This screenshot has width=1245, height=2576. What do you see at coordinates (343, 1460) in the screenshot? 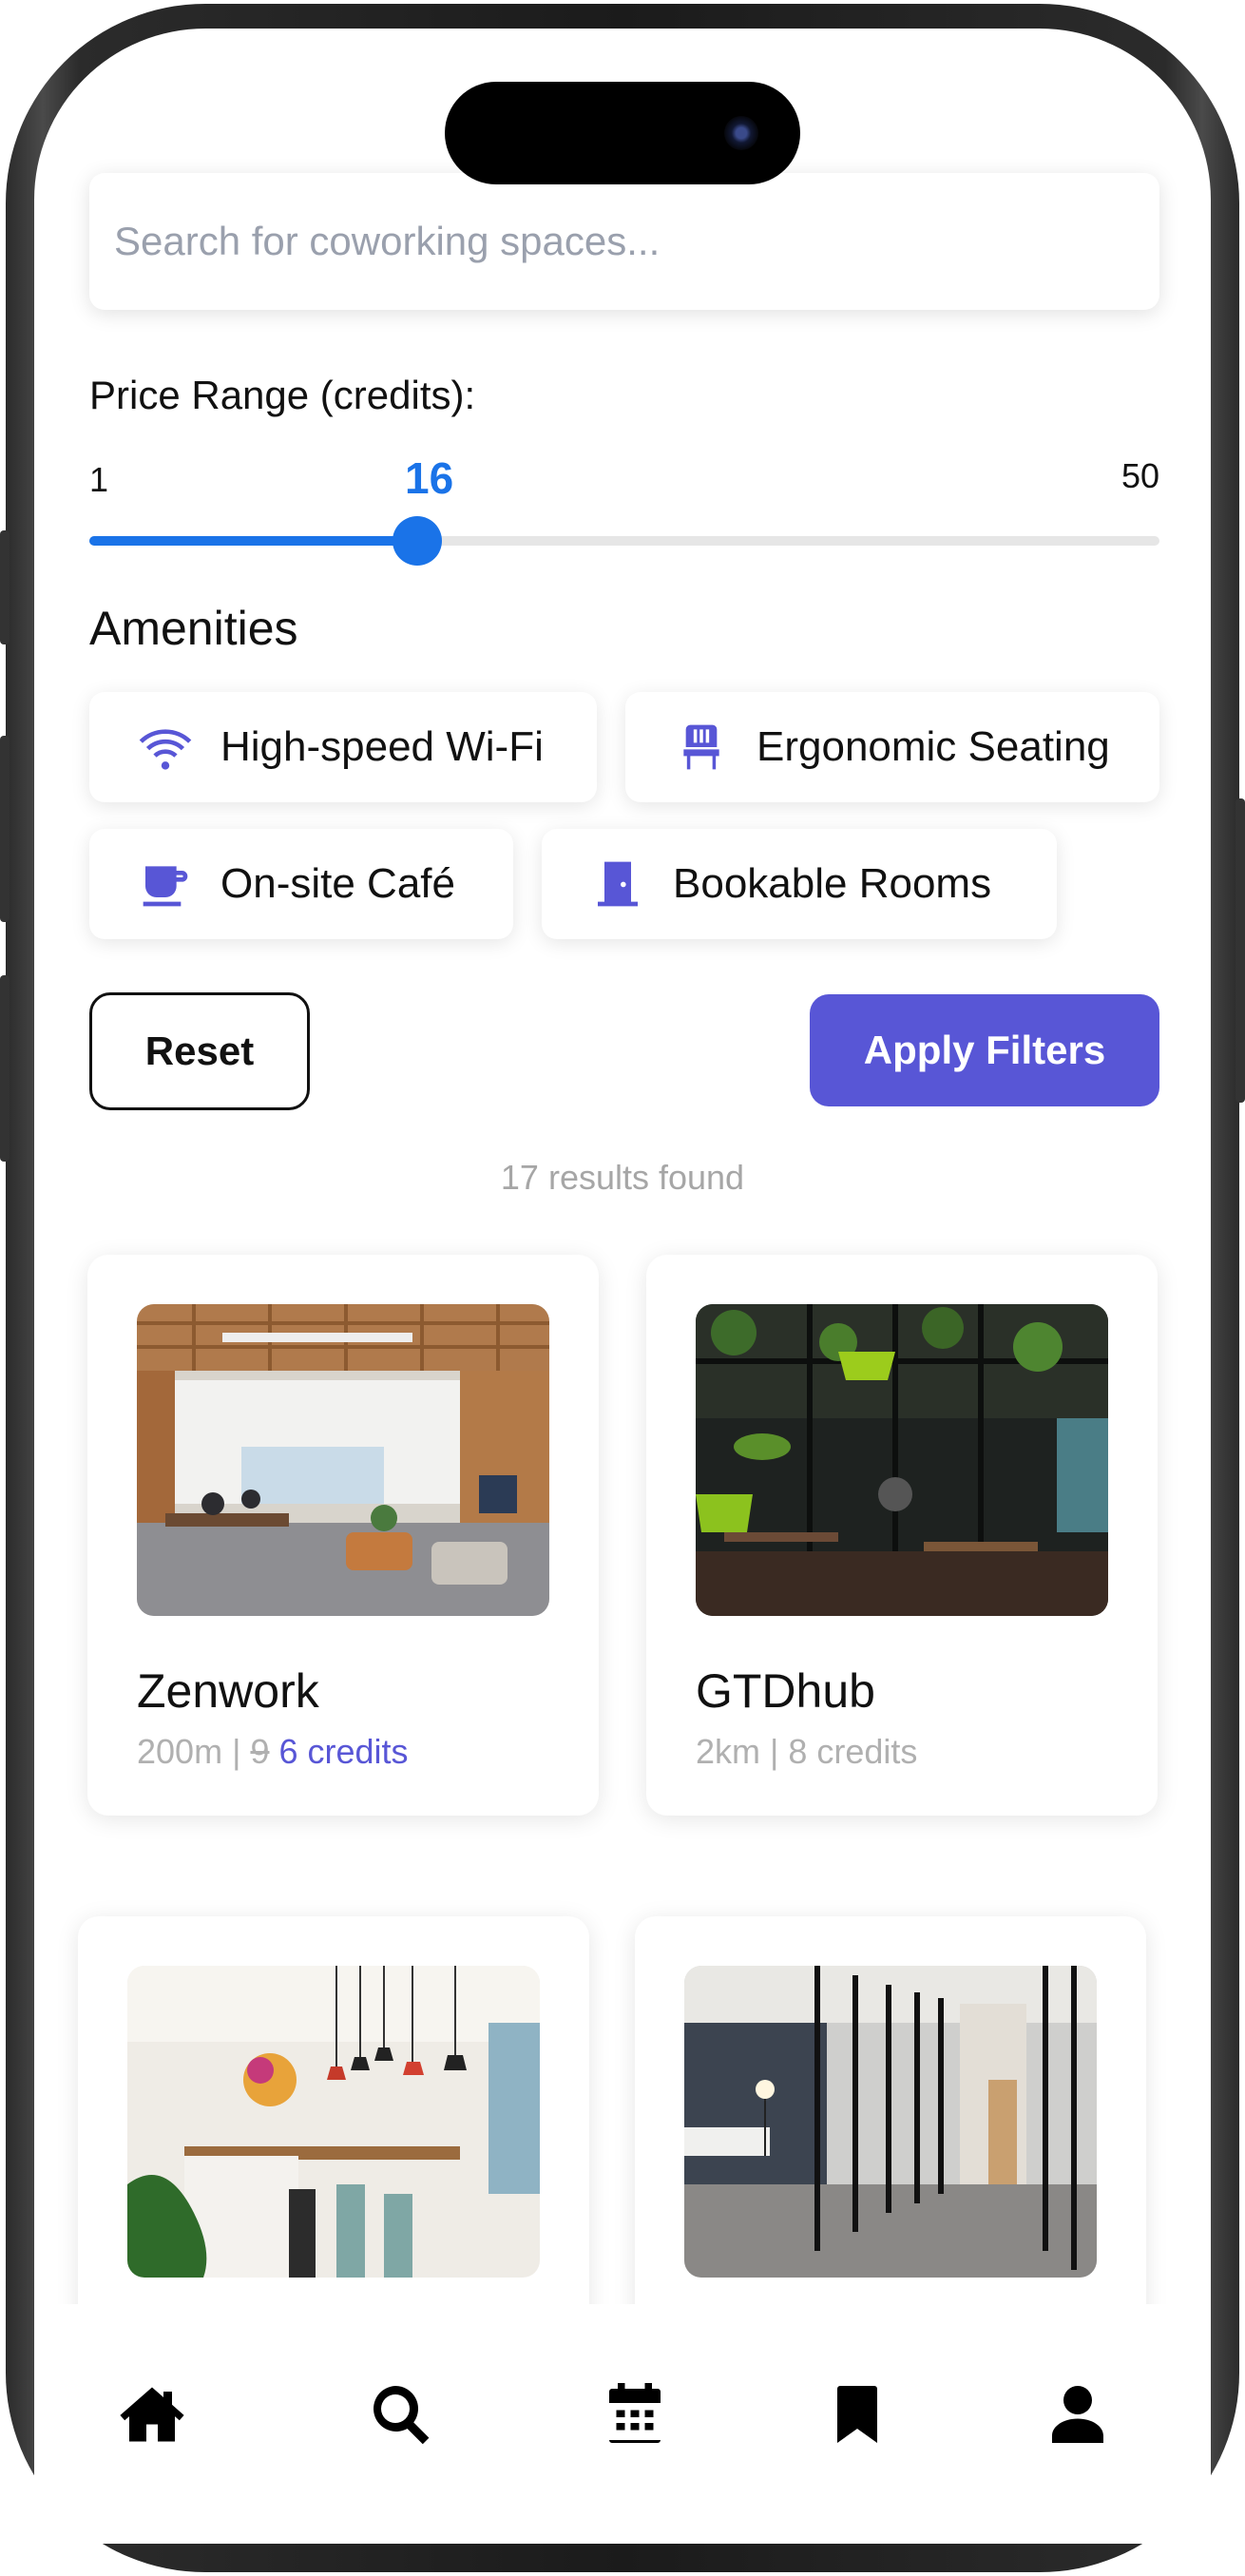
I see `open-plan-office-photo` at bounding box center [343, 1460].